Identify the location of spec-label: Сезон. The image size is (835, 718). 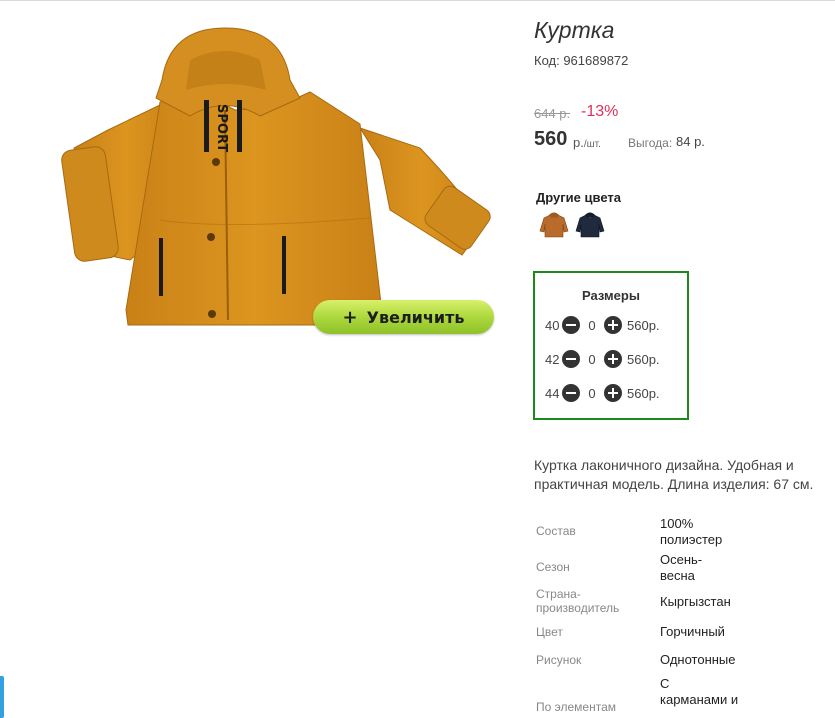
(553, 567).